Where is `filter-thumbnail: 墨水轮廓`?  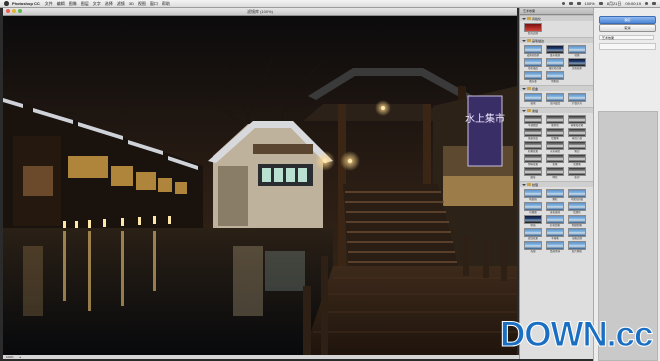
filter-thumbnail: 墨水轮廓 is located at coordinates (555, 51).